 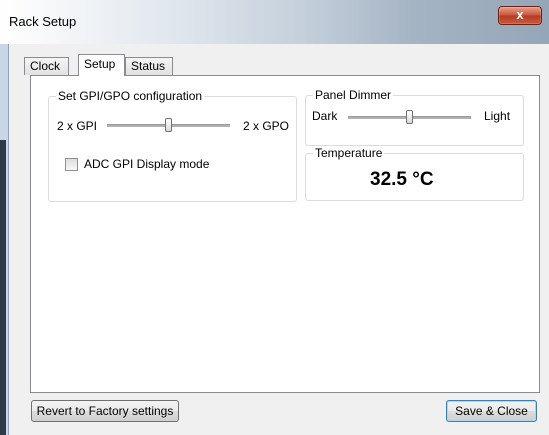 I want to click on title-bar: Rack Setup x, so click(x=274, y=22).